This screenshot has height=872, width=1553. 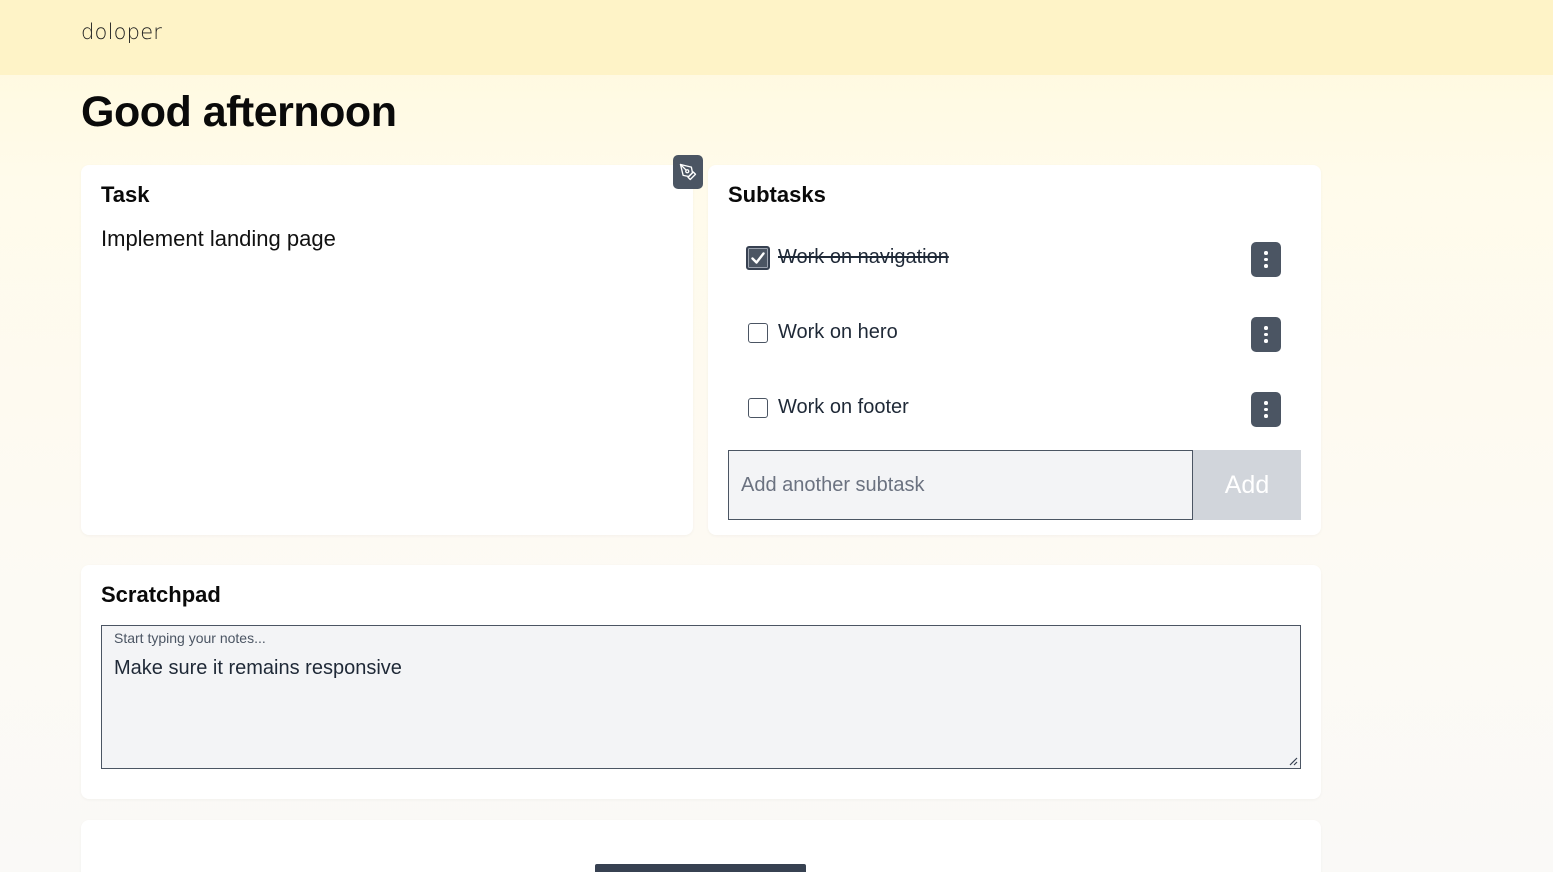 What do you see at coordinates (239, 112) in the screenshot?
I see `page-greeting: Good afternoon` at bounding box center [239, 112].